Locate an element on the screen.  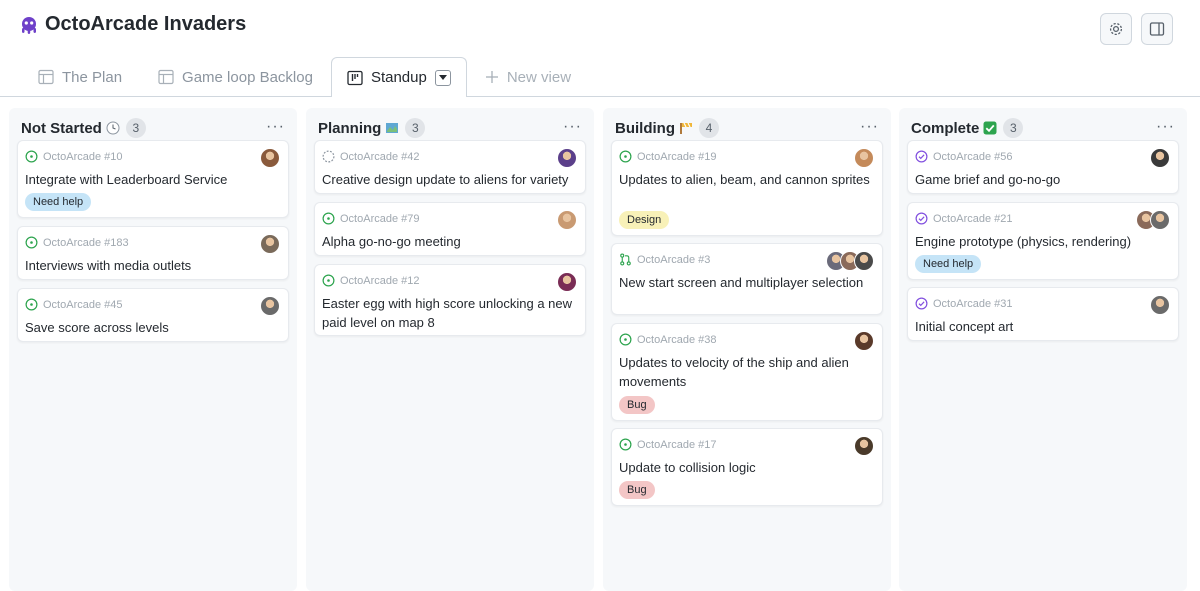
pull-request-icon is located at coordinates (625, 259).